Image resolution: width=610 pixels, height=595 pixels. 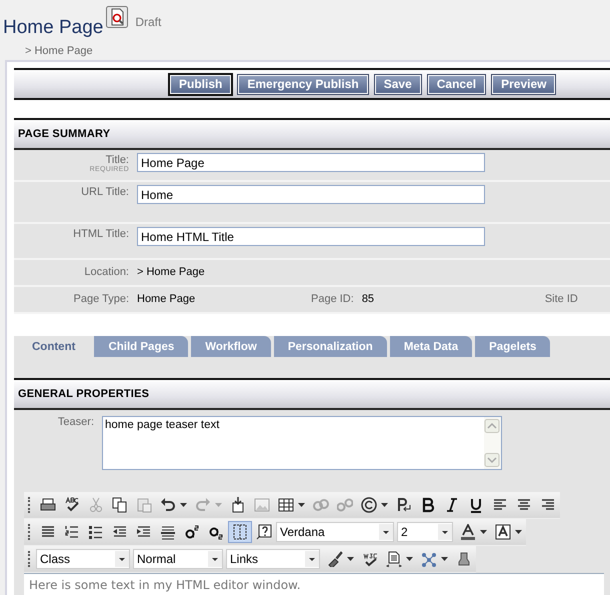 What do you see at coordinates (476, 505) in the screenshot?
I see `underline-icon` at bounding box center [476, 505].